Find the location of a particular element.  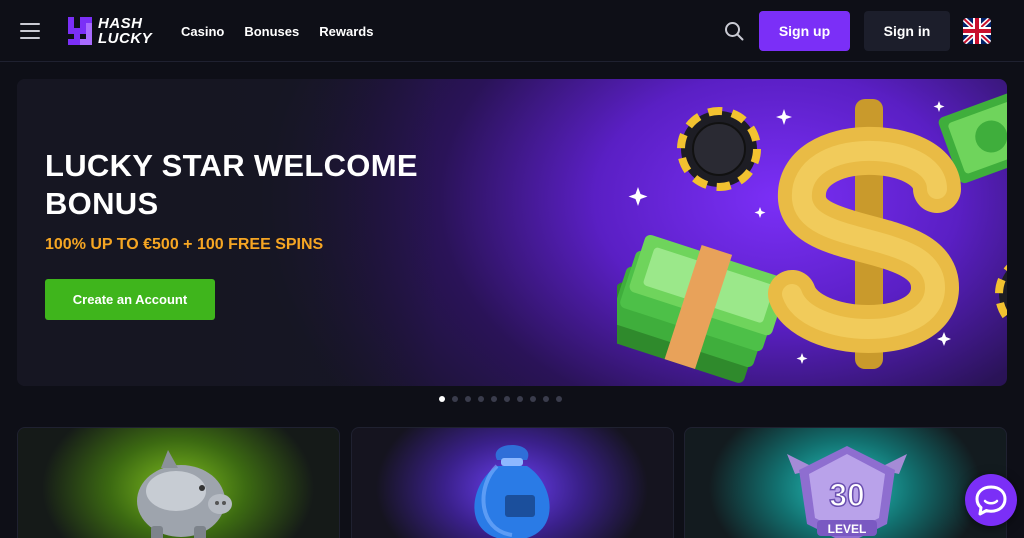

nav-rewards: Rewards is located at coordinates (346, 31).